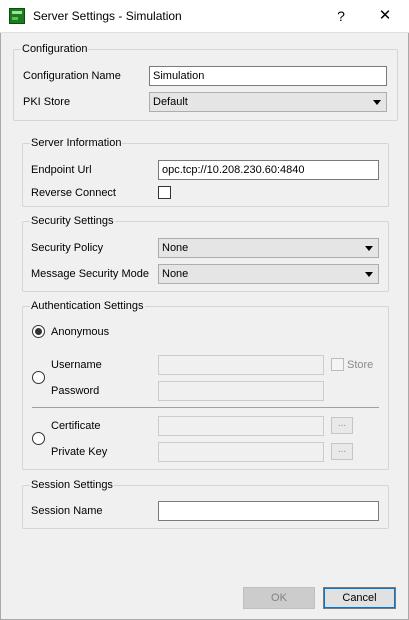 This screenshot has height=620, width=409. I want to click on store-label: Store, so click(360, 365).